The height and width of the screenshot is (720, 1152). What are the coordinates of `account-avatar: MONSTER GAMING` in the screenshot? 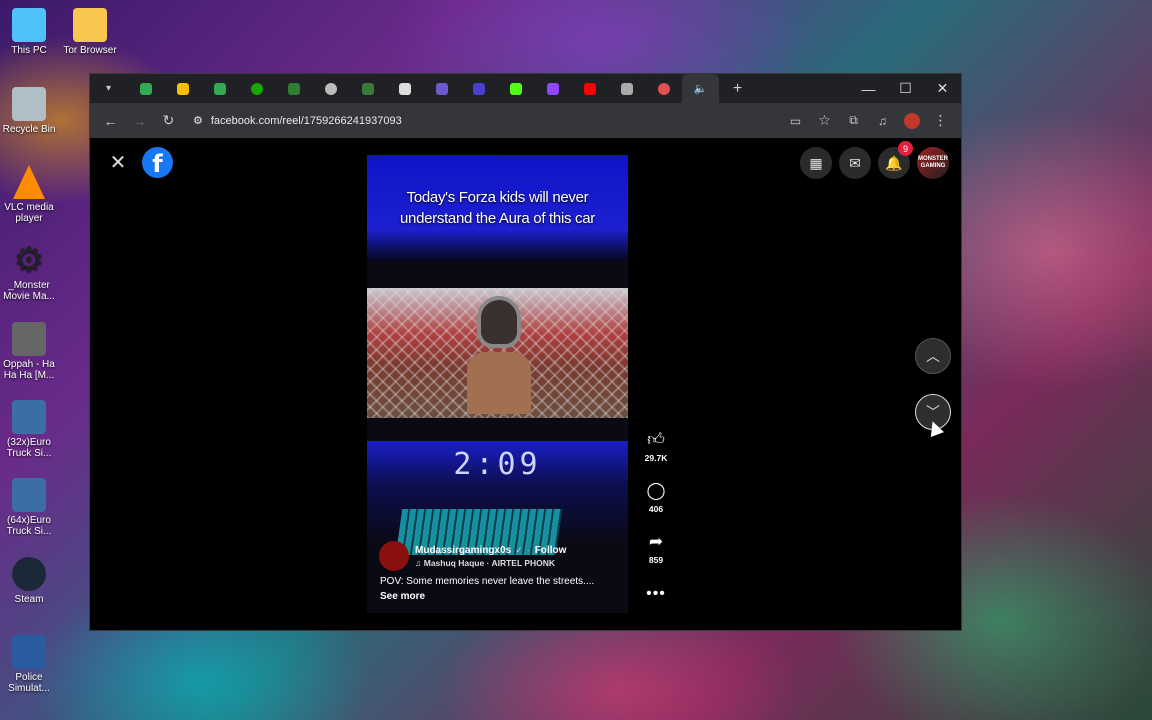 It's located at (933, 163).